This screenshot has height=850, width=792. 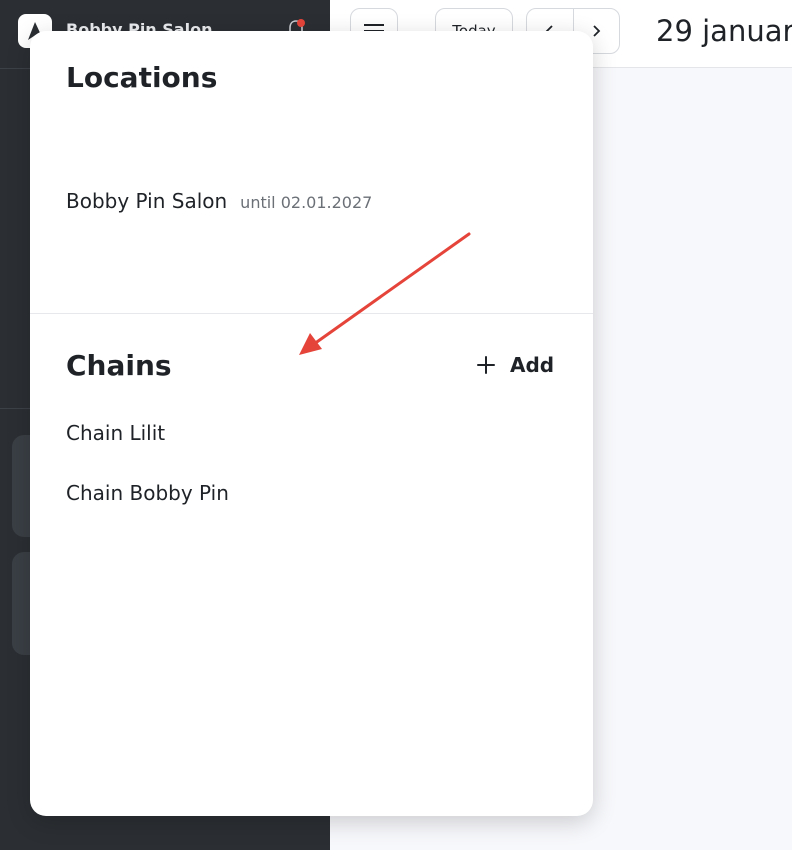 What do you see at coordinates (486, 365) in the screenshot?
I see `plus-icon` at bounding box center [486, 365].